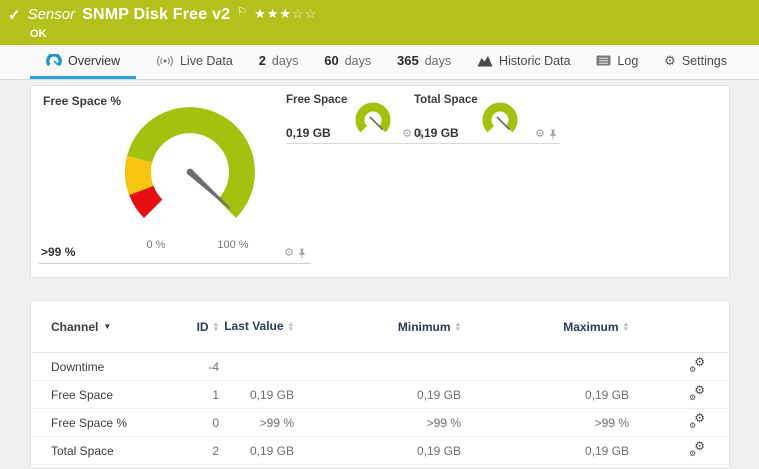 The height and width of the screenshot is (469, 759). Describe the element at coordinates (156, 245) in the screenshot. I see `gauge-scale-min: 0 %` at that location.